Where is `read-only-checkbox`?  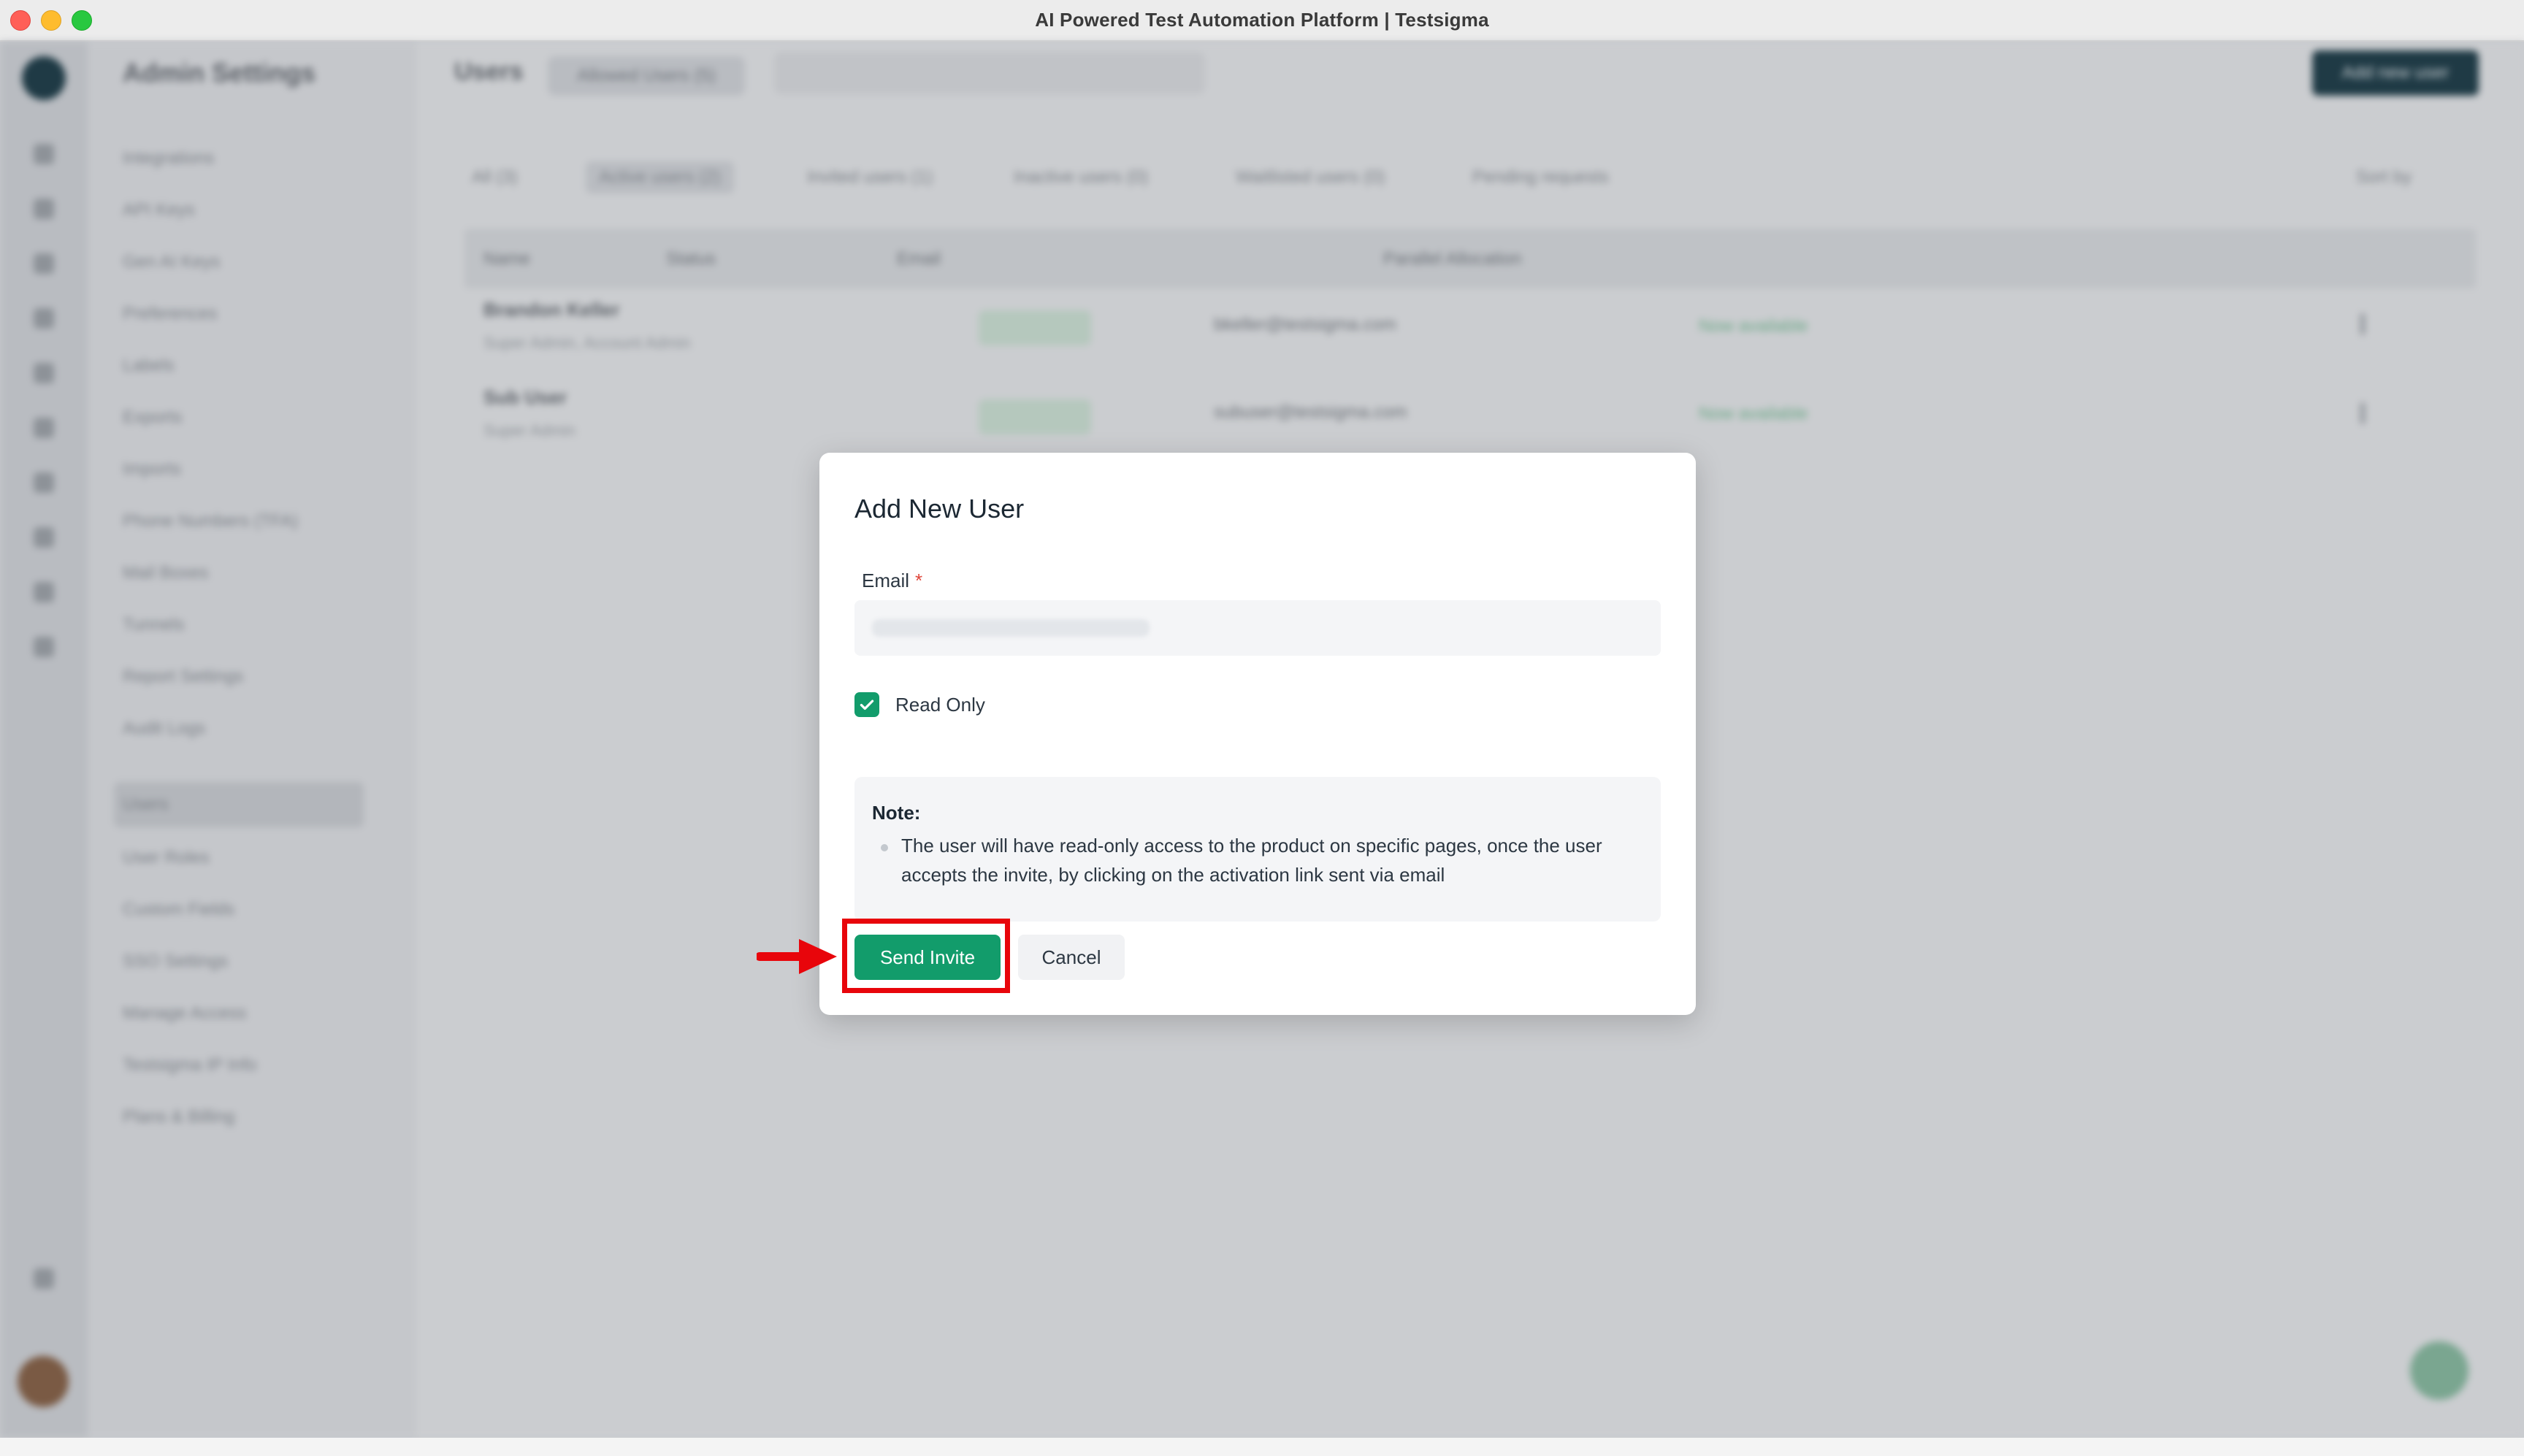
read-only-checkbox is located at coordinates (866, 704).